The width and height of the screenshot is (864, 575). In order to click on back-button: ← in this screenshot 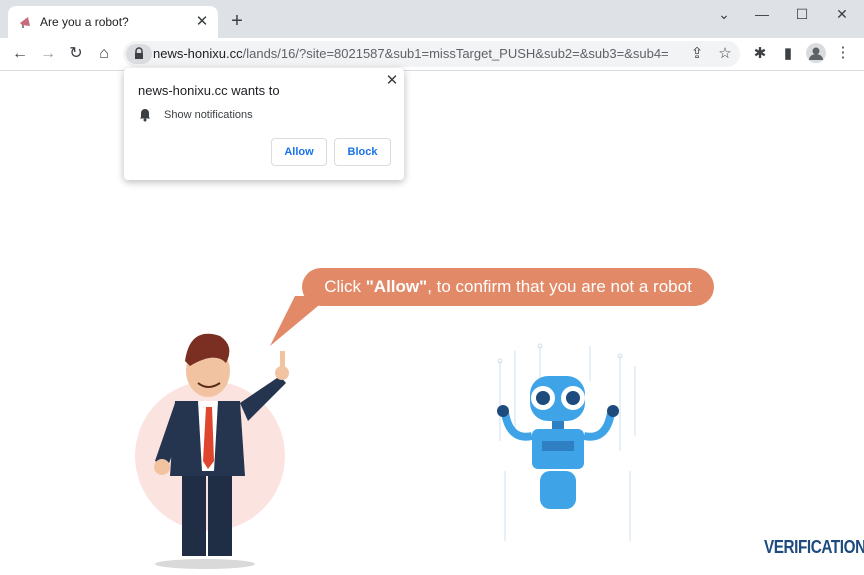, I will do `click(20, 54)`.